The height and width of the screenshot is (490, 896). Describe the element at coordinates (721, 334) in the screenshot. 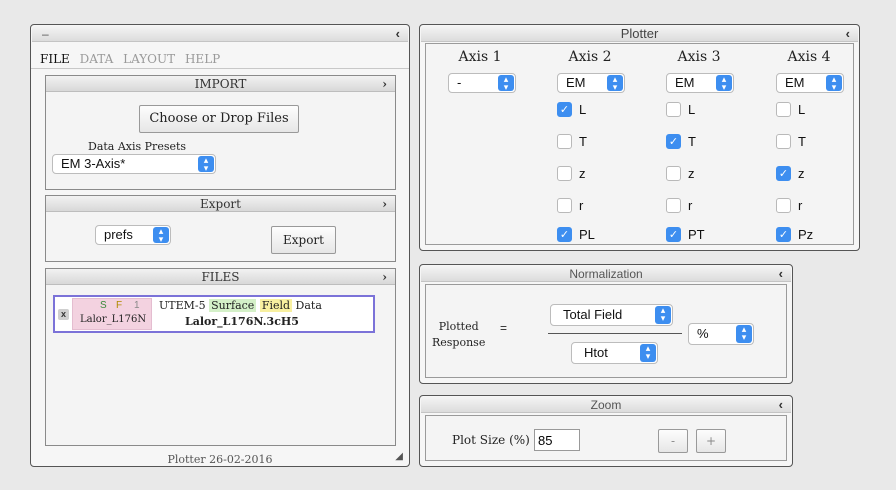

I see `unit-select: % ▴ ▾` at that location.